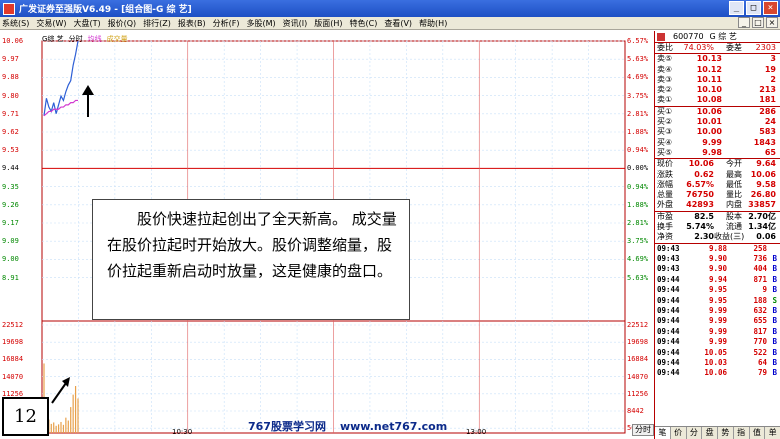 The height and width of the screenshot is (439, 780). What do you see at coordinates (744, 22) in the screenshot?
I see `child-minimize-button: _` at bounding box center [744, 22].